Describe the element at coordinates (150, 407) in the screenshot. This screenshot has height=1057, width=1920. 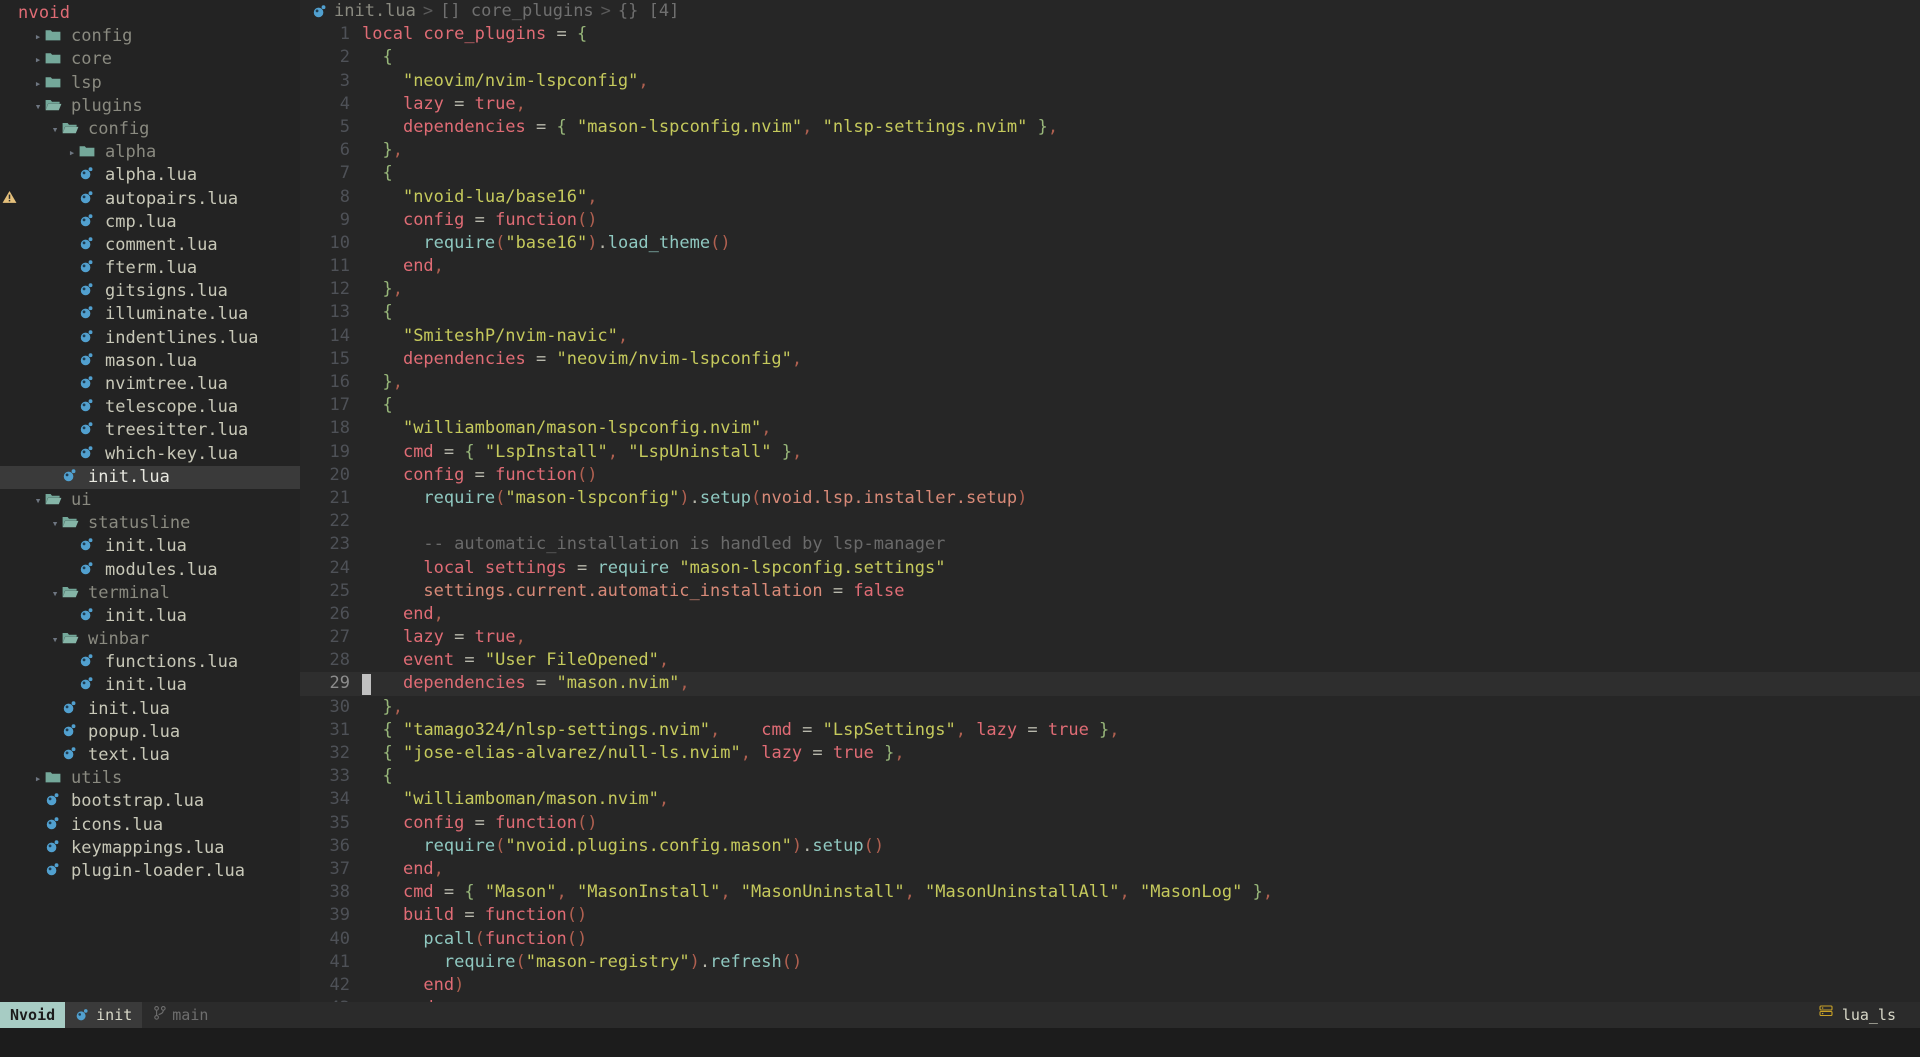
I see `tree-file-telescope-lua: telescope.lua` at that location.